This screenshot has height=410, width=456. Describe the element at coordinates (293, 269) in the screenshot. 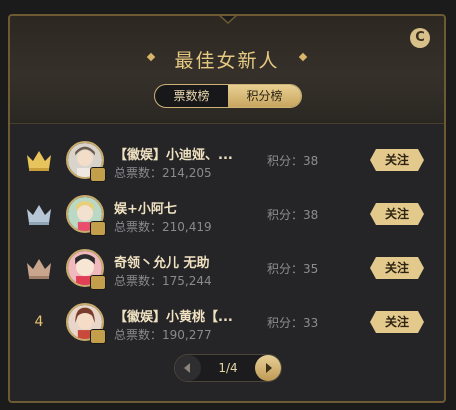

I see `points: 积分：35` at that location.